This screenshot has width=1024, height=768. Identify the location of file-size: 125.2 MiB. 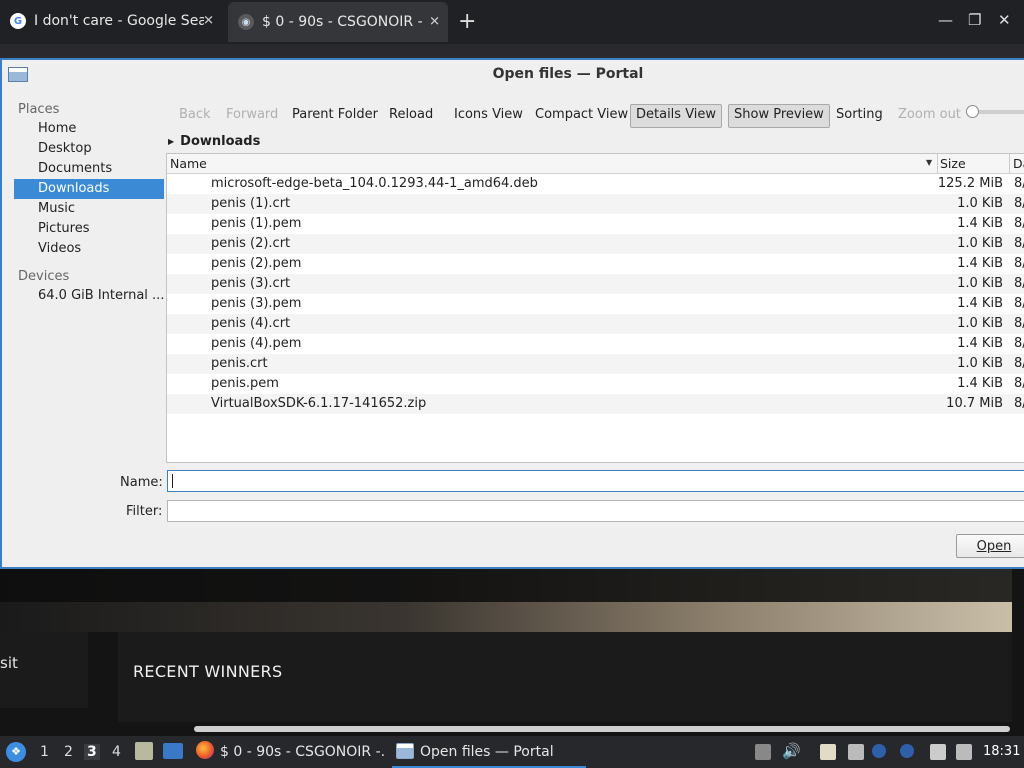
(970, 183).